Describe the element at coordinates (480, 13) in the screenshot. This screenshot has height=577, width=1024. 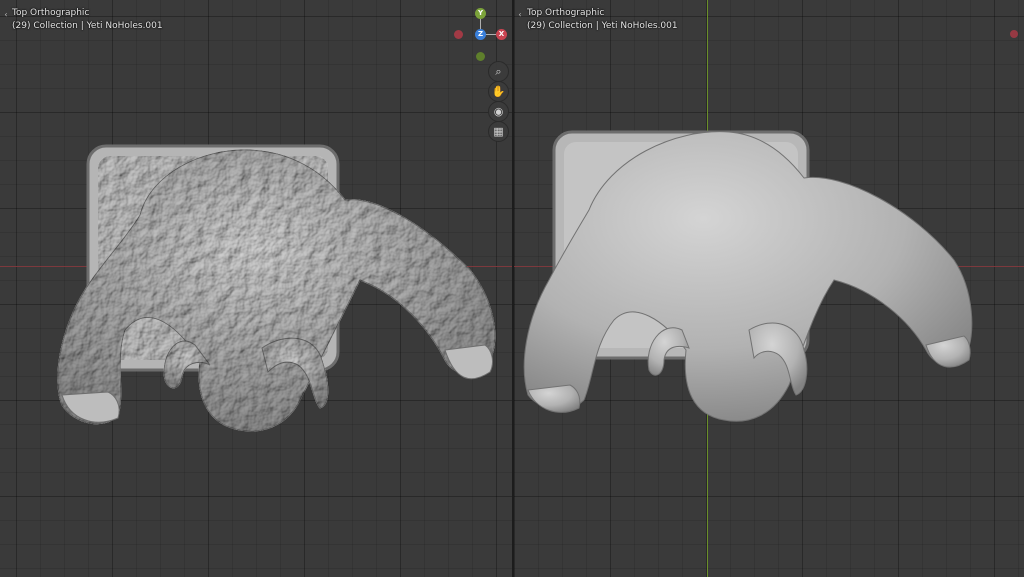
I see `gizmo-y-axis: Y` at that location.